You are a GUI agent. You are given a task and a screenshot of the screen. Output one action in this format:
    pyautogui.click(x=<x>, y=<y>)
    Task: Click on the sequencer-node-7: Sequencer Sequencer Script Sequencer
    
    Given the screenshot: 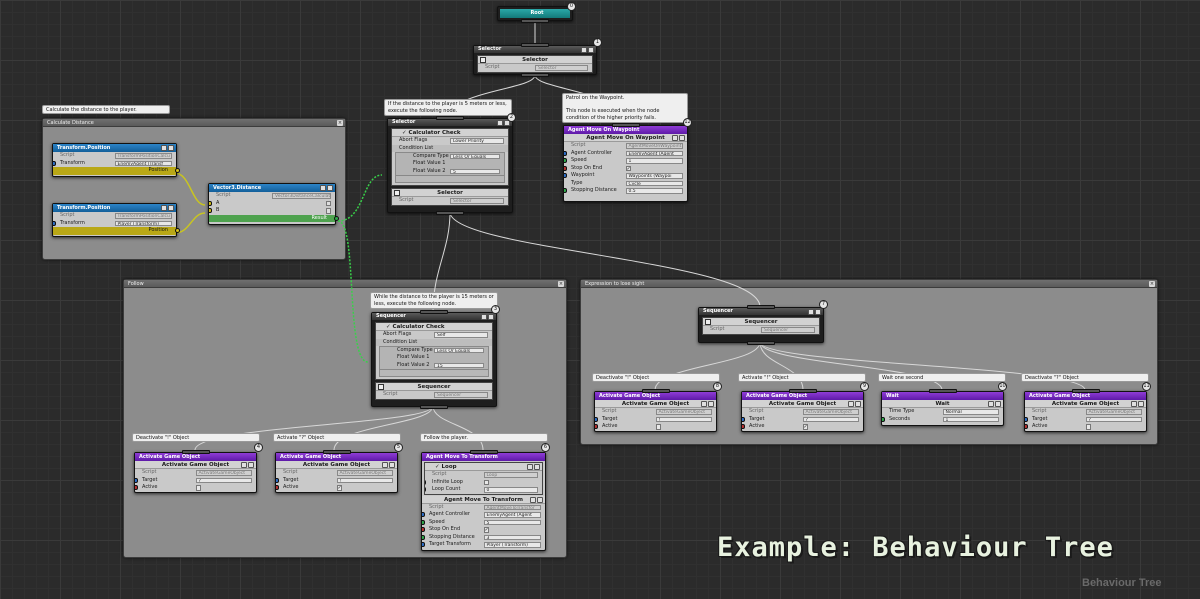 What is the action you would take?
    pyautogui.click(x=761, y=325)
    